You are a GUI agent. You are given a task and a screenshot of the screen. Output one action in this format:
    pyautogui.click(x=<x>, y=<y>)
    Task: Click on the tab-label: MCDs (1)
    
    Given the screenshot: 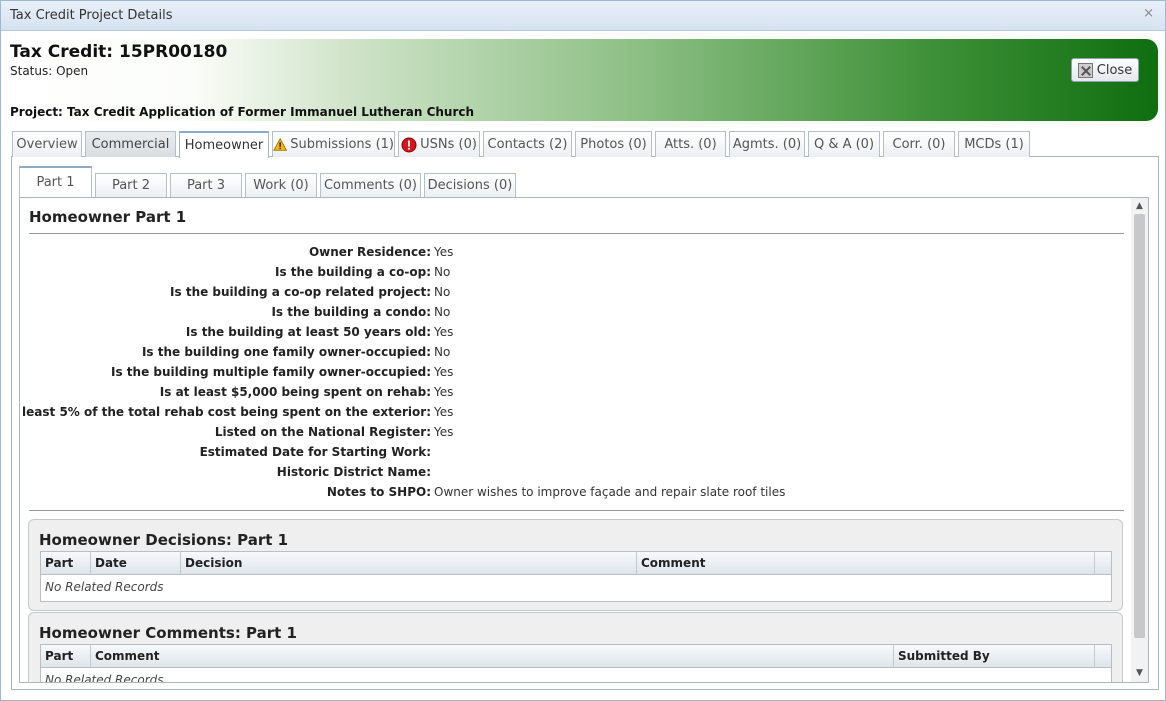 What is the action you would take?
    pyautogui.click(x=994, y=144)
    